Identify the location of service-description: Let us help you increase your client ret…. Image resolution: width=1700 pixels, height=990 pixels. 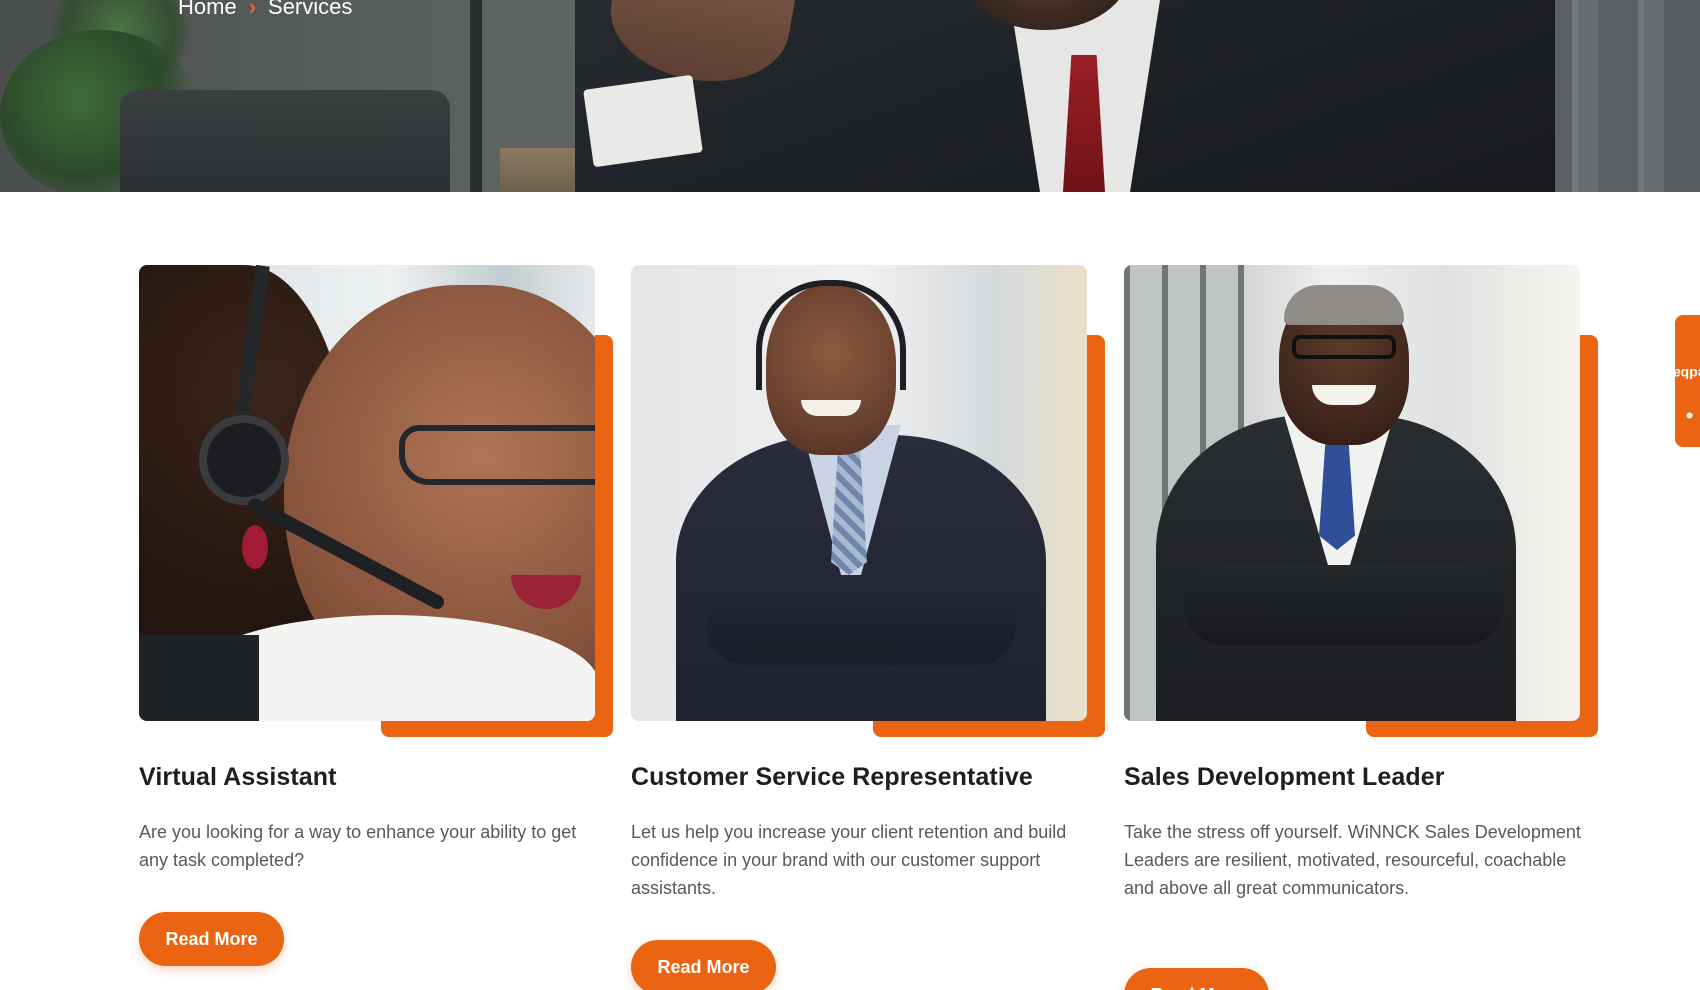
(849, 860).